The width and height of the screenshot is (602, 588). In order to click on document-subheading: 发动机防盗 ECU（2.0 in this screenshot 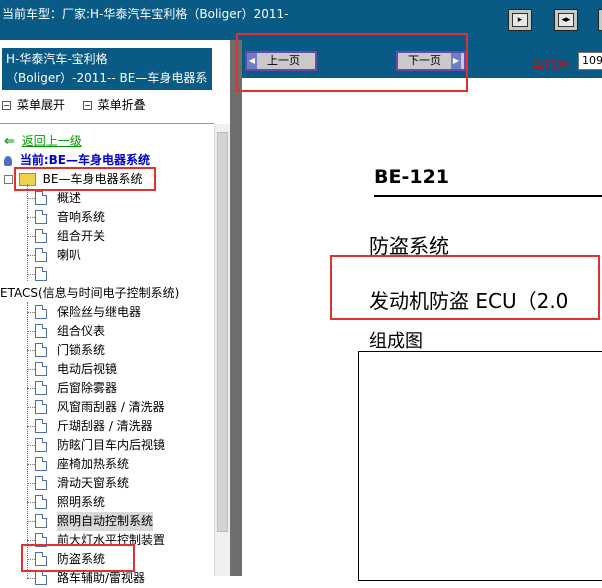, I will do `click(469, 301)`.